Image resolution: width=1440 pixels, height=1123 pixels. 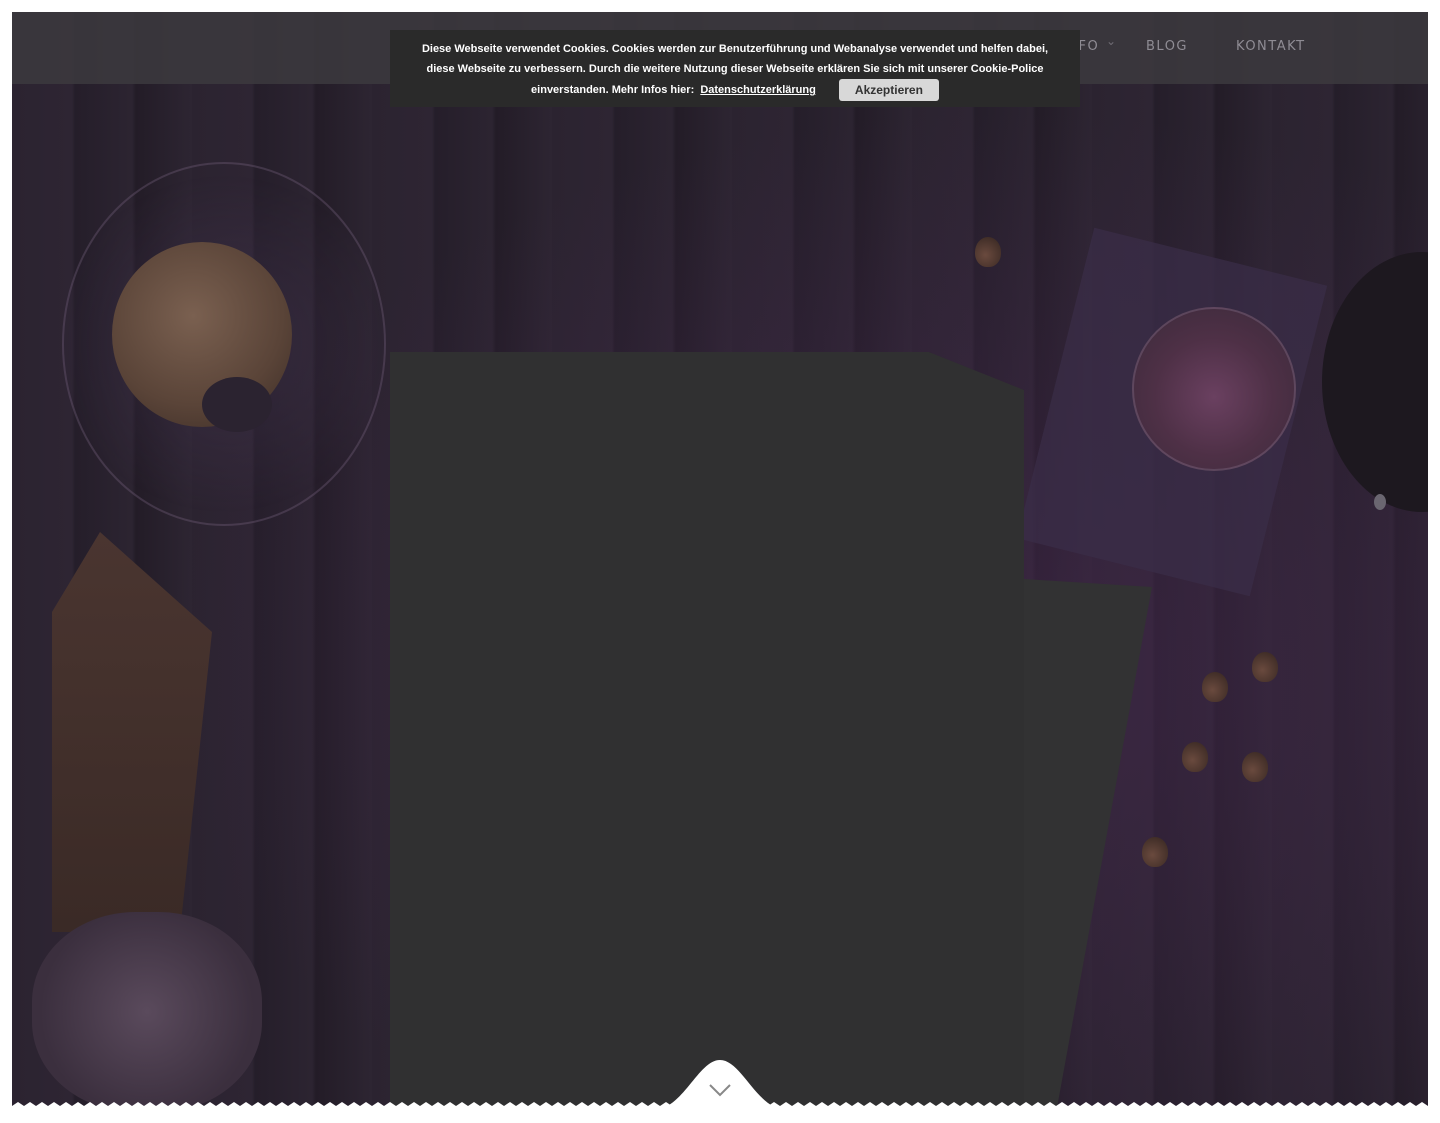 What do you see at coordinates (888, 90) in the screenshot?
I see `accept-cookies-button: Akzeptieren` at bounding box center [888, 90].